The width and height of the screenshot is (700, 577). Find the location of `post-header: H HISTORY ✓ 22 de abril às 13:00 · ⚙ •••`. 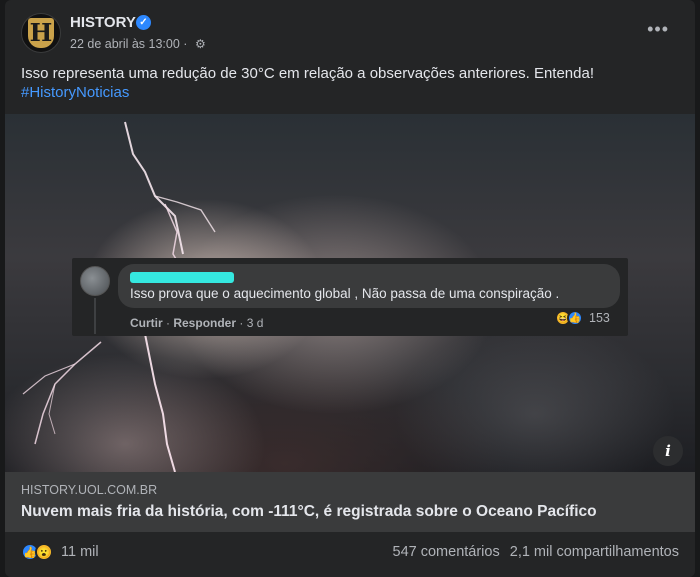

post-header: H HISTORY ✓ 22 de abril às 13:00 · ⚙ ••• is located at coordinates (350, 29).